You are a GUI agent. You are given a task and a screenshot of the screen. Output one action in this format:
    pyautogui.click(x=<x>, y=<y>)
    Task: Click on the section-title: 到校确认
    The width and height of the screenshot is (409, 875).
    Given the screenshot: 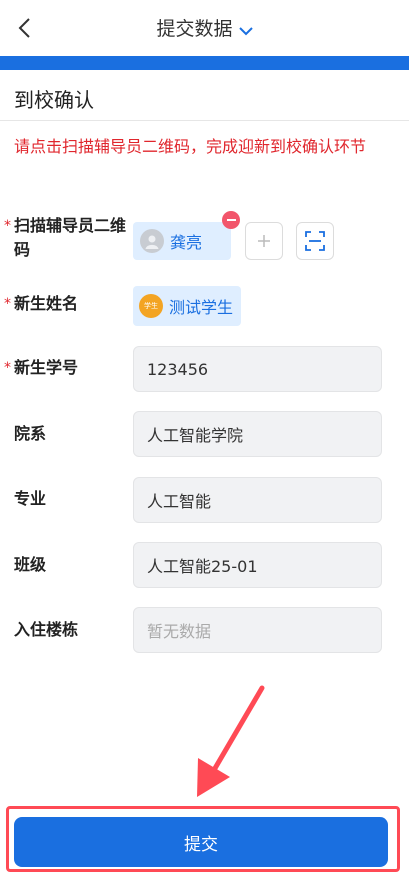 What is the action you would take?
    pyautogui.click(x=54, y=100)
    